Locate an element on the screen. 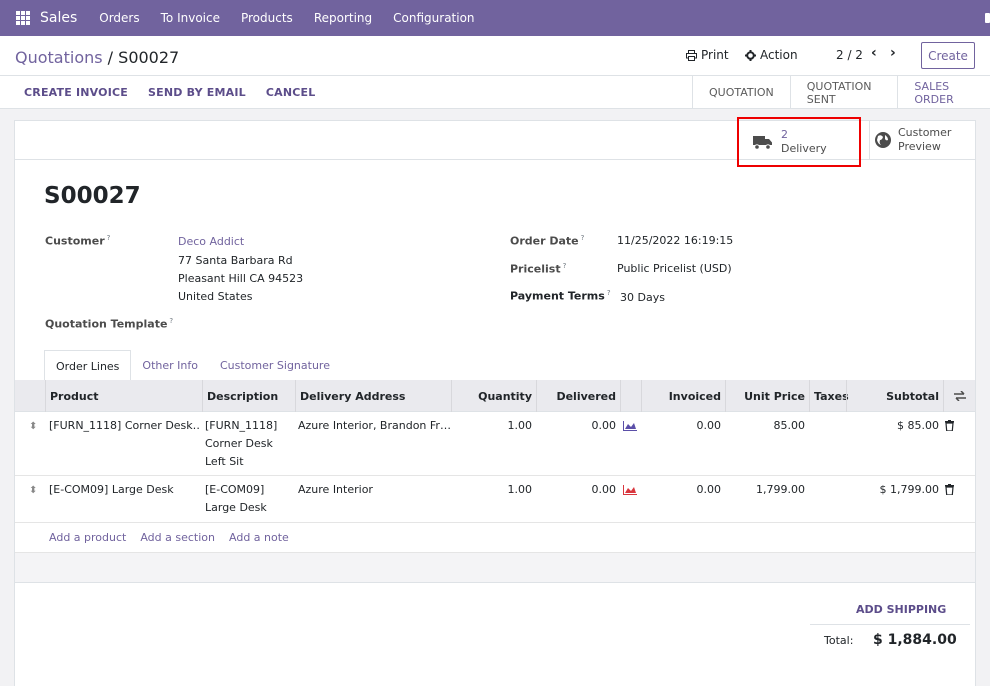 The width and height of the screenshot is (990, 686). row-subtotal: $ 85.00 is located at coordinates (918, 425).